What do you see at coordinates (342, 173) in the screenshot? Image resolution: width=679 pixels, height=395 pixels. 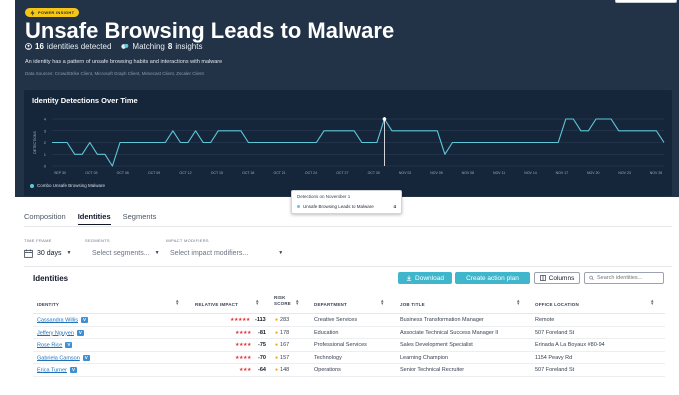 I see `x-tick-label: OCT 27` at bounding box center [342, 173].